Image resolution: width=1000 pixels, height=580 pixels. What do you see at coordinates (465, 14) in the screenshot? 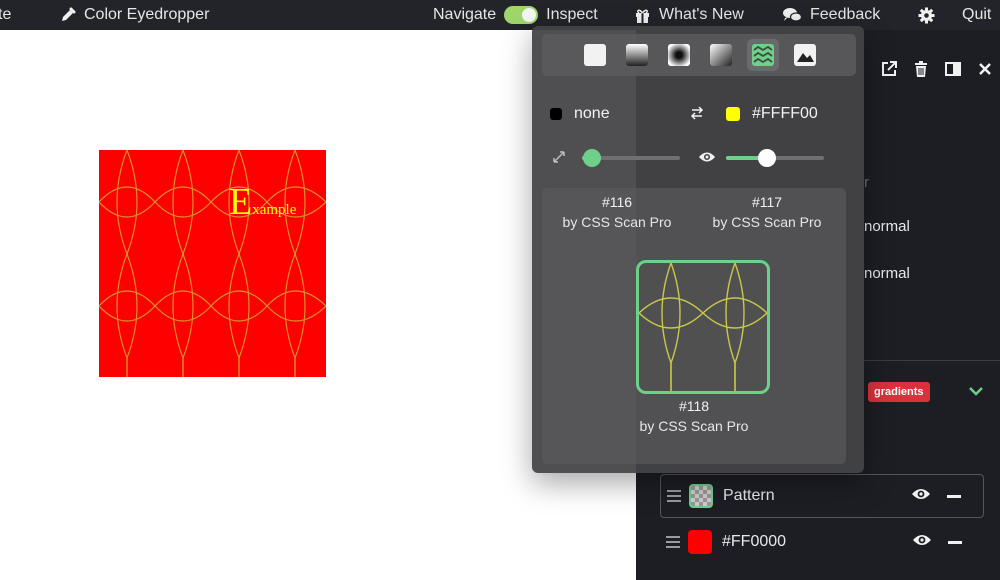
I see `navigate-label: Navigate` at bounding box center [465, 14].